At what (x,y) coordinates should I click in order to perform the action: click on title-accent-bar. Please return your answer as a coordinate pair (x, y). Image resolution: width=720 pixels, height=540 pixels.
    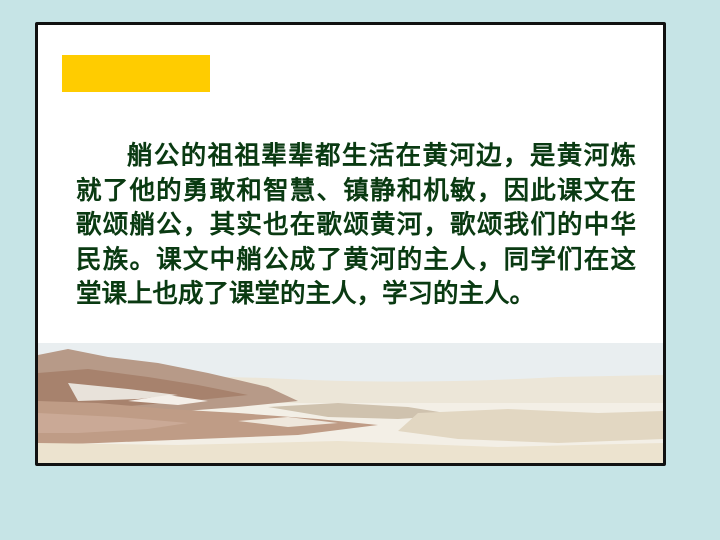
    Looking at the image, I should click on (136, 73).